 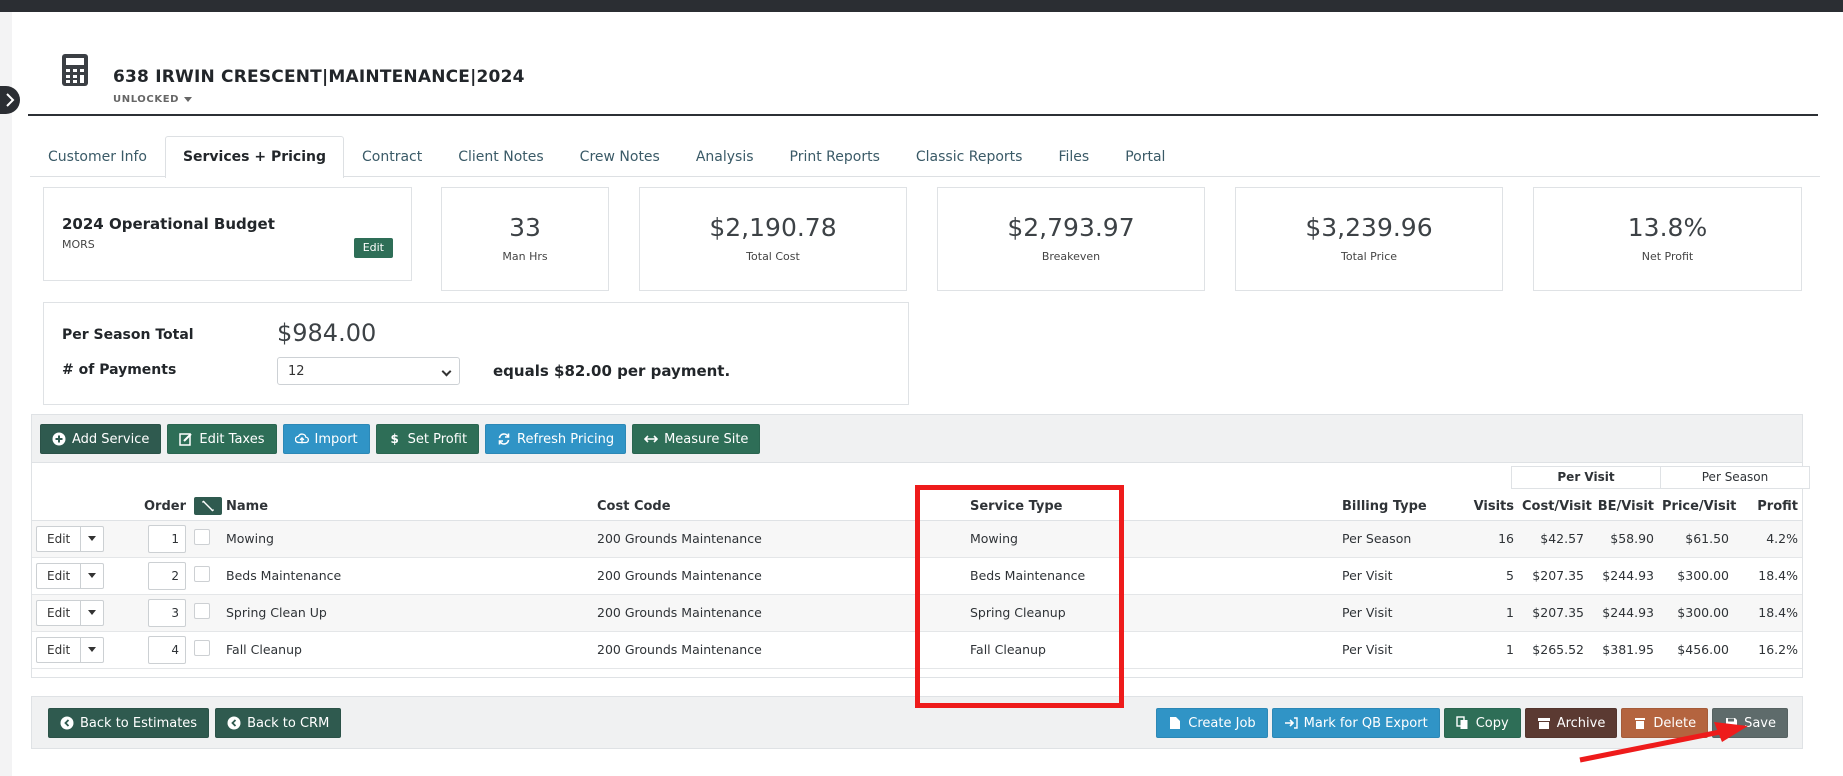 What do you see at coordinates (101, 439) in the screenshot?
I see `add-service-button: Add Service` at bounding box center [101, 439].